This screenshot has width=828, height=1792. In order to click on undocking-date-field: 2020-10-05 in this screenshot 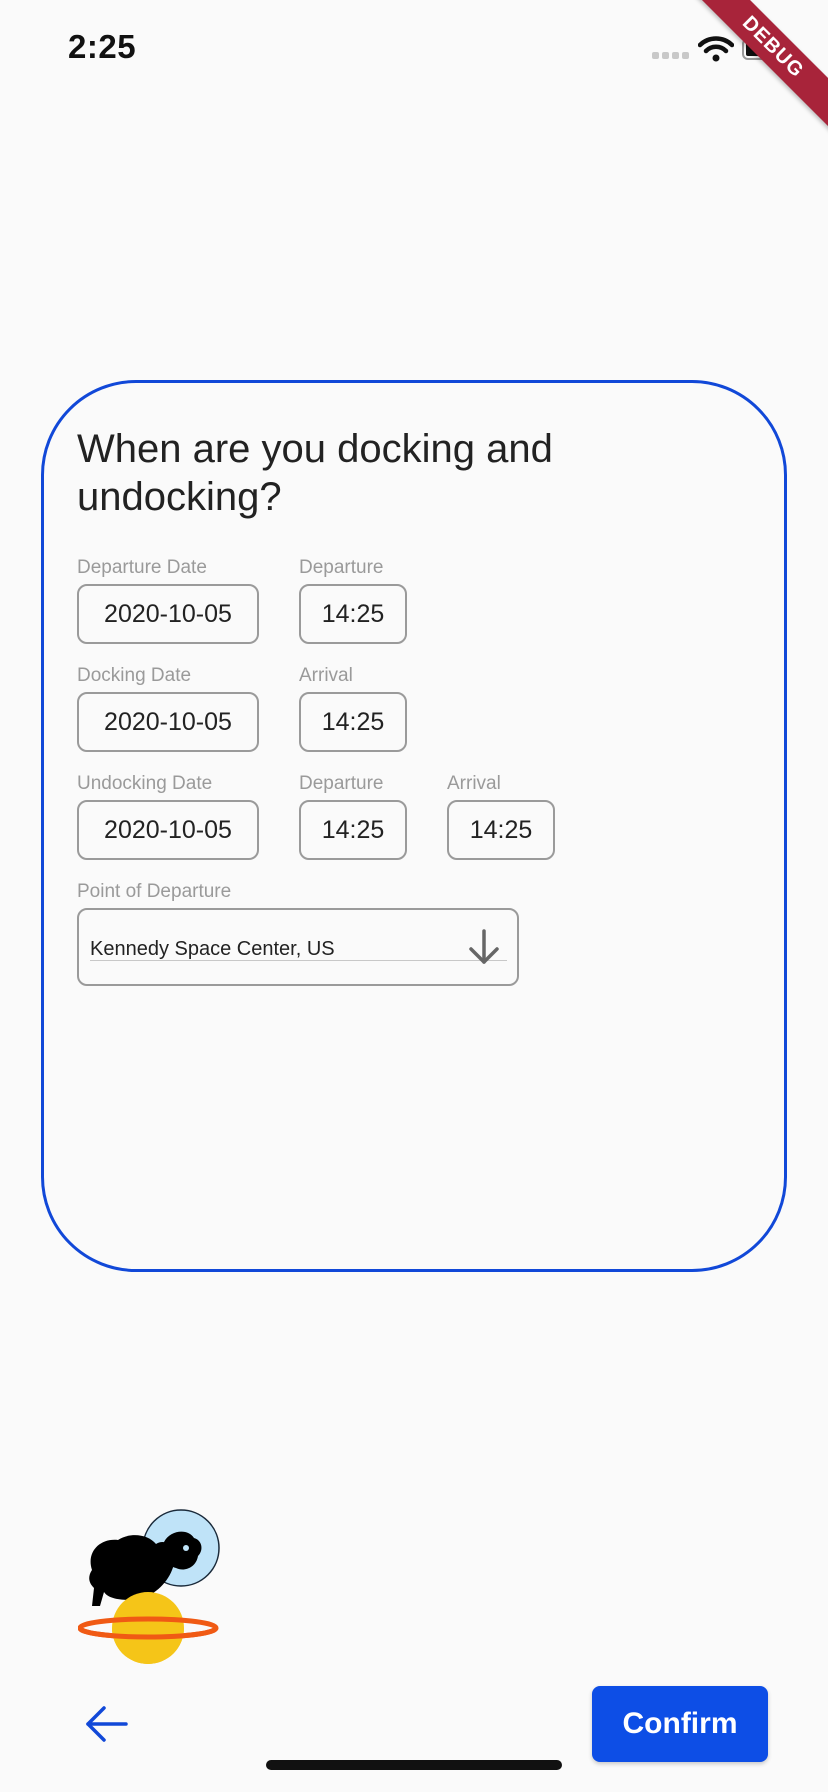, I will do `click(168, 830)`.